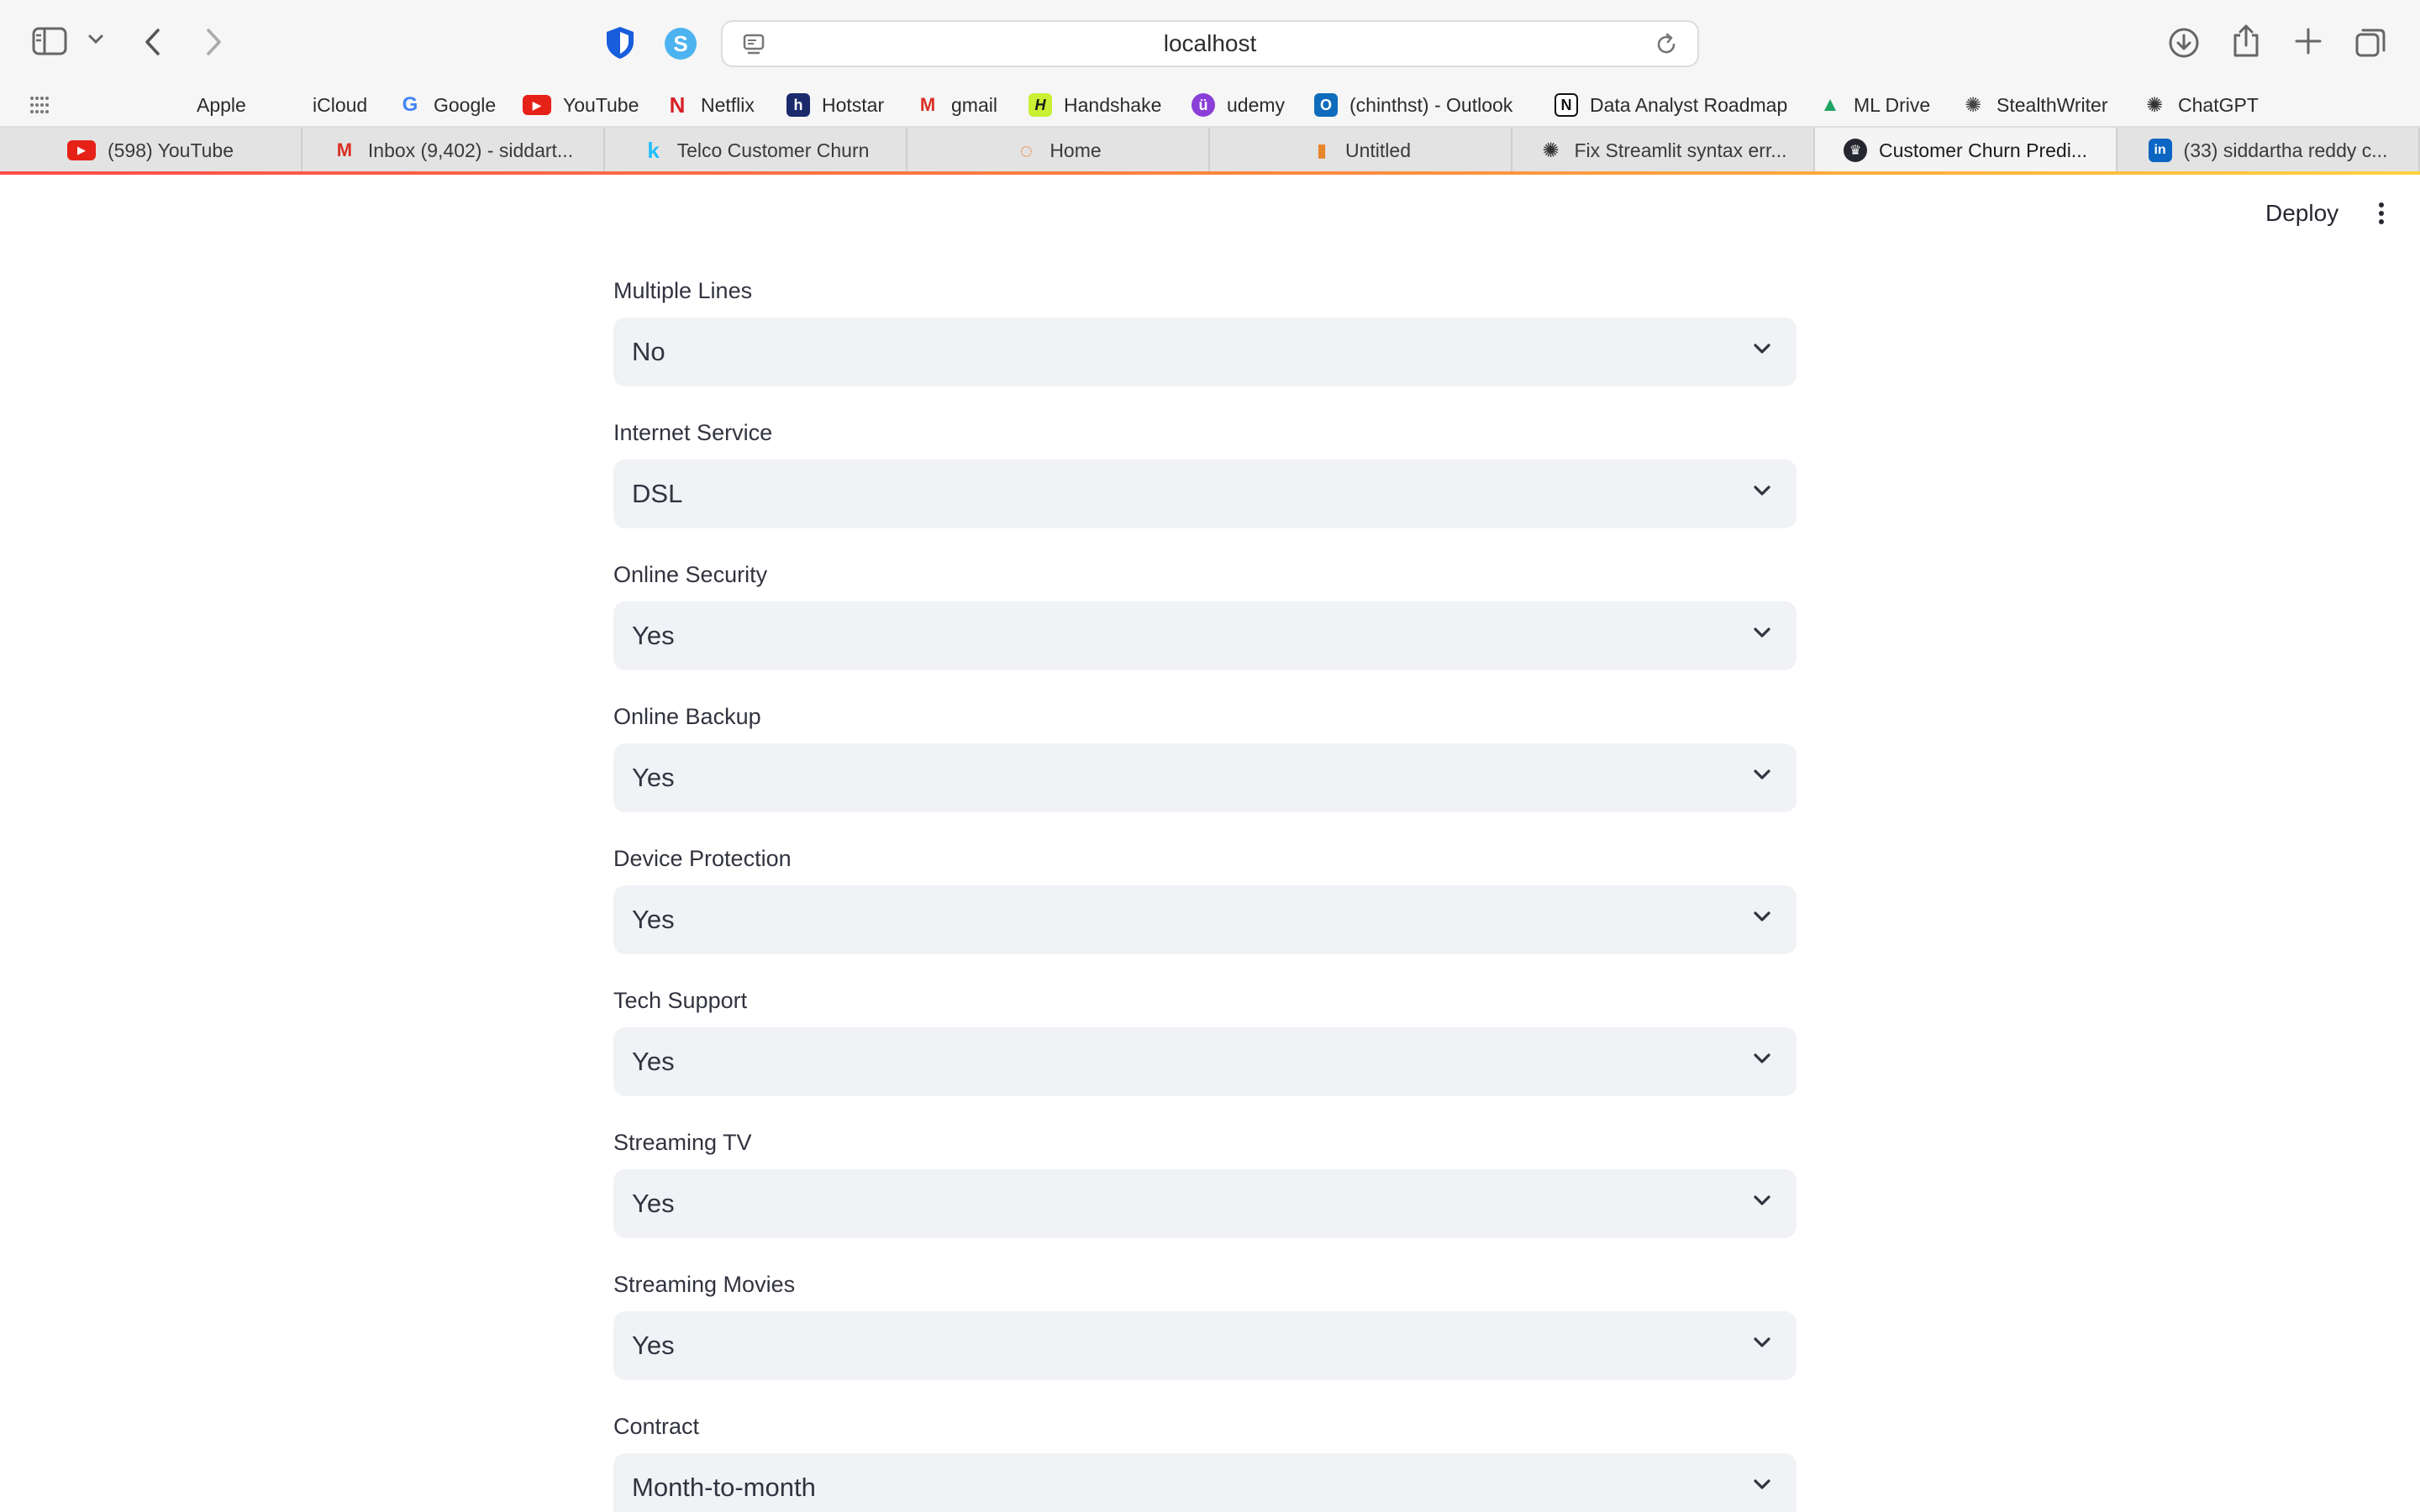 Image resolution: width=2420 pixels, height=1512 pixels. Describe the element at coordinates (1205, 1482) in the screenshot. I see `contract-select: Month-to-month` at that location.